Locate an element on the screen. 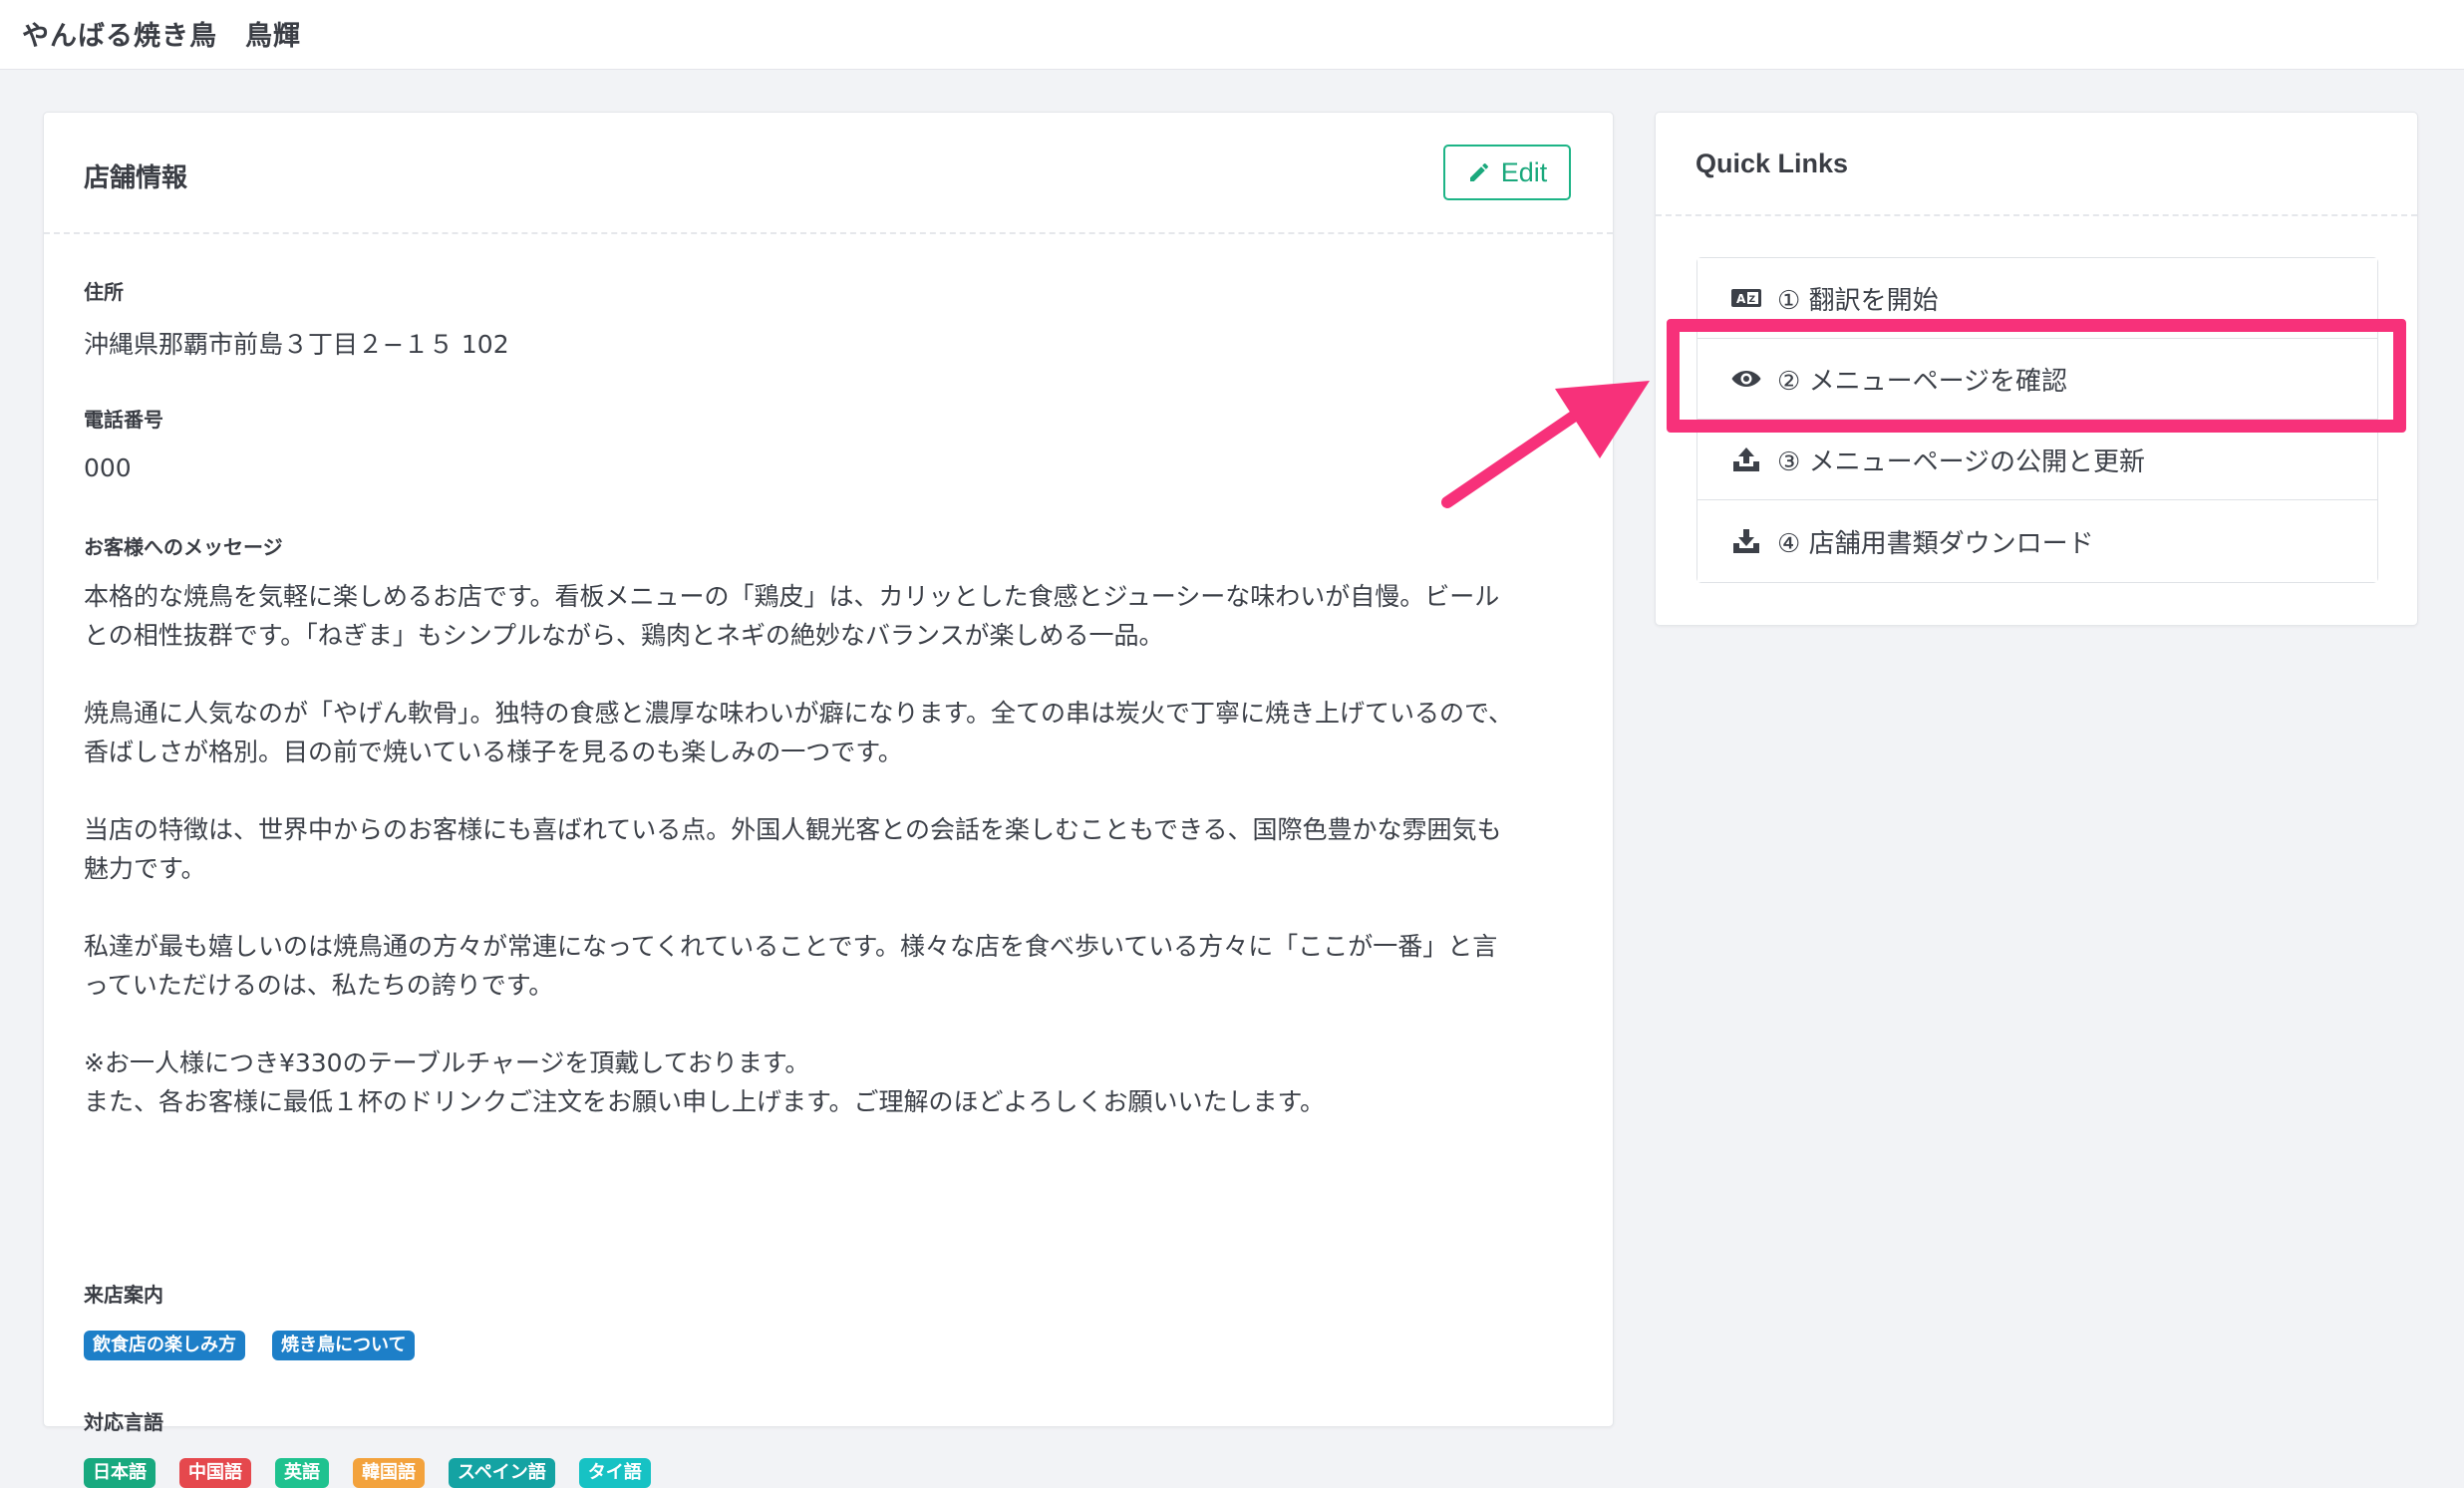 The image size is (2464, 1488). language-badge: 韓国語 is located at coordinates (389, 1473).